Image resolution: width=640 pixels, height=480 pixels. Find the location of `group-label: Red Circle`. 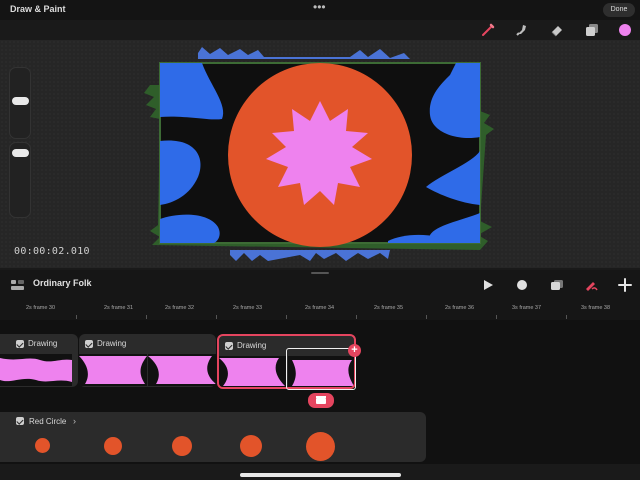

group-label: Red Circle is located at coordinates (48, 421).